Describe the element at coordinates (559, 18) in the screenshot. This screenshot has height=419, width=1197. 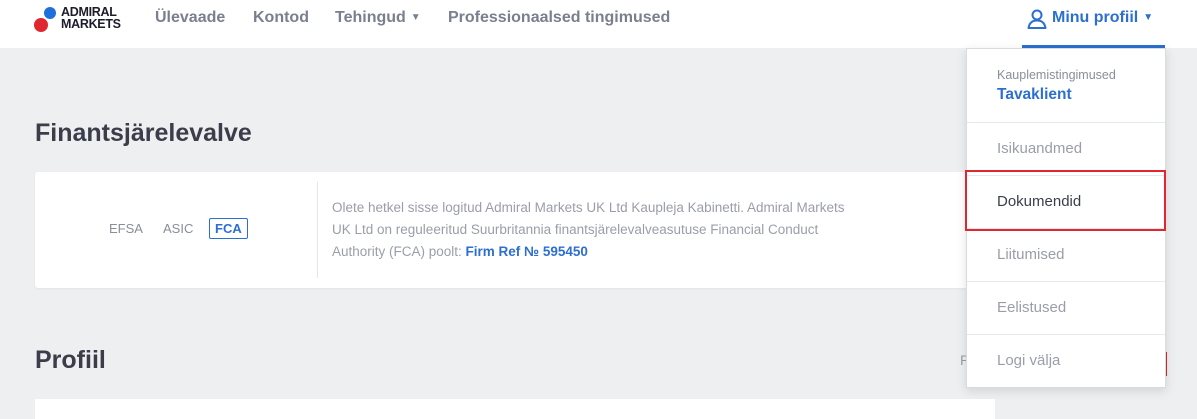
I see `nav-professional-terms: Professionaalsed tingimused` at that location.